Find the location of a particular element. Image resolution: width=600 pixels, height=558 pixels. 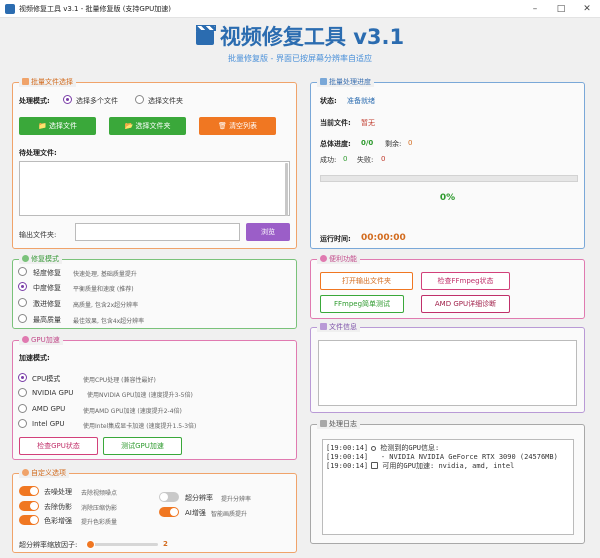

super-resolution-desc: 提升分辨率 is located at coordinates (236, 499).